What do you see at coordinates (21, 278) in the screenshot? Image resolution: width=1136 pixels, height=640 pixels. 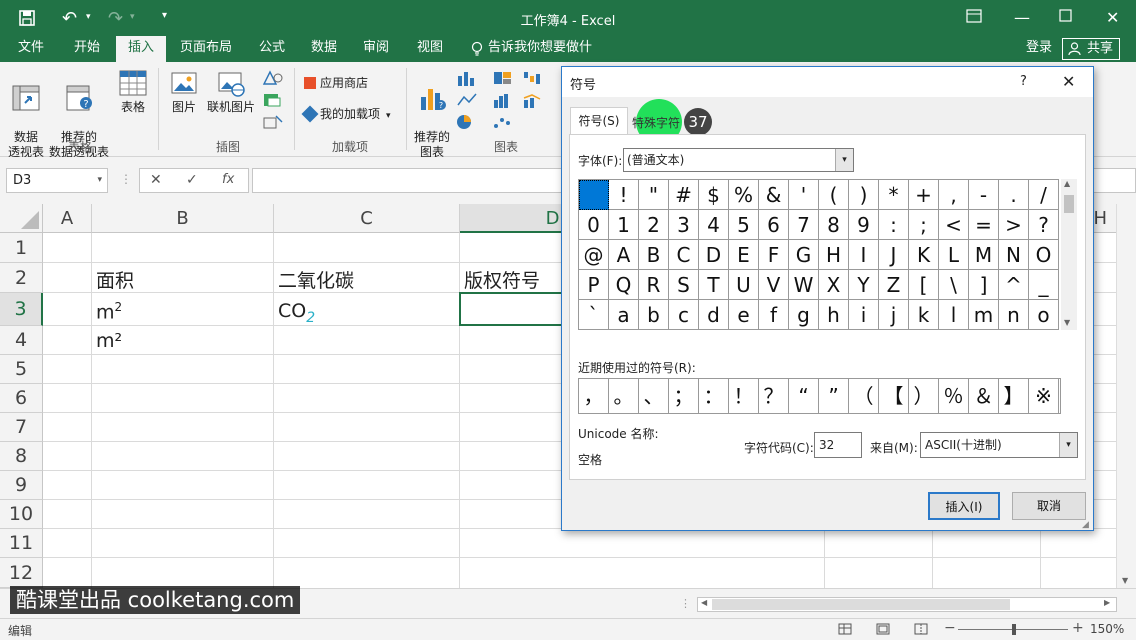 I see `row-header-2: 2` at bounding box center [21, 278].